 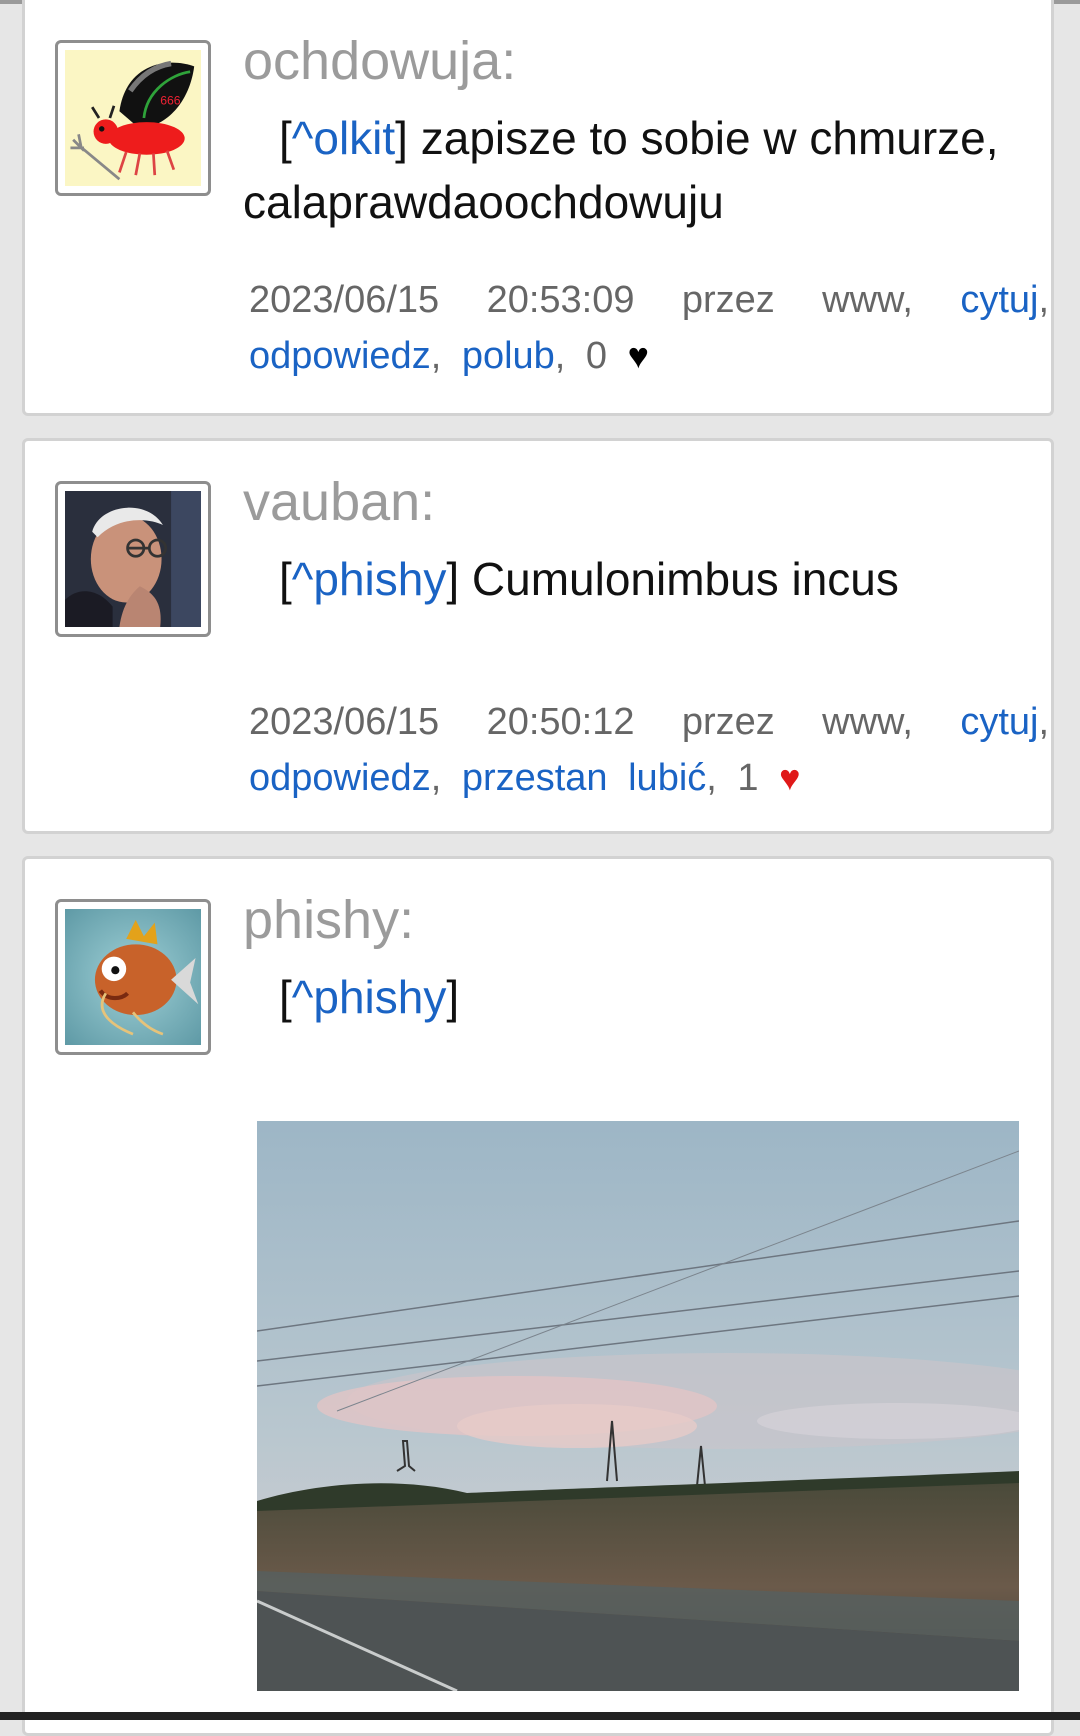 I want to click on comment-text: [^phishy], so click(x=369, y=997).